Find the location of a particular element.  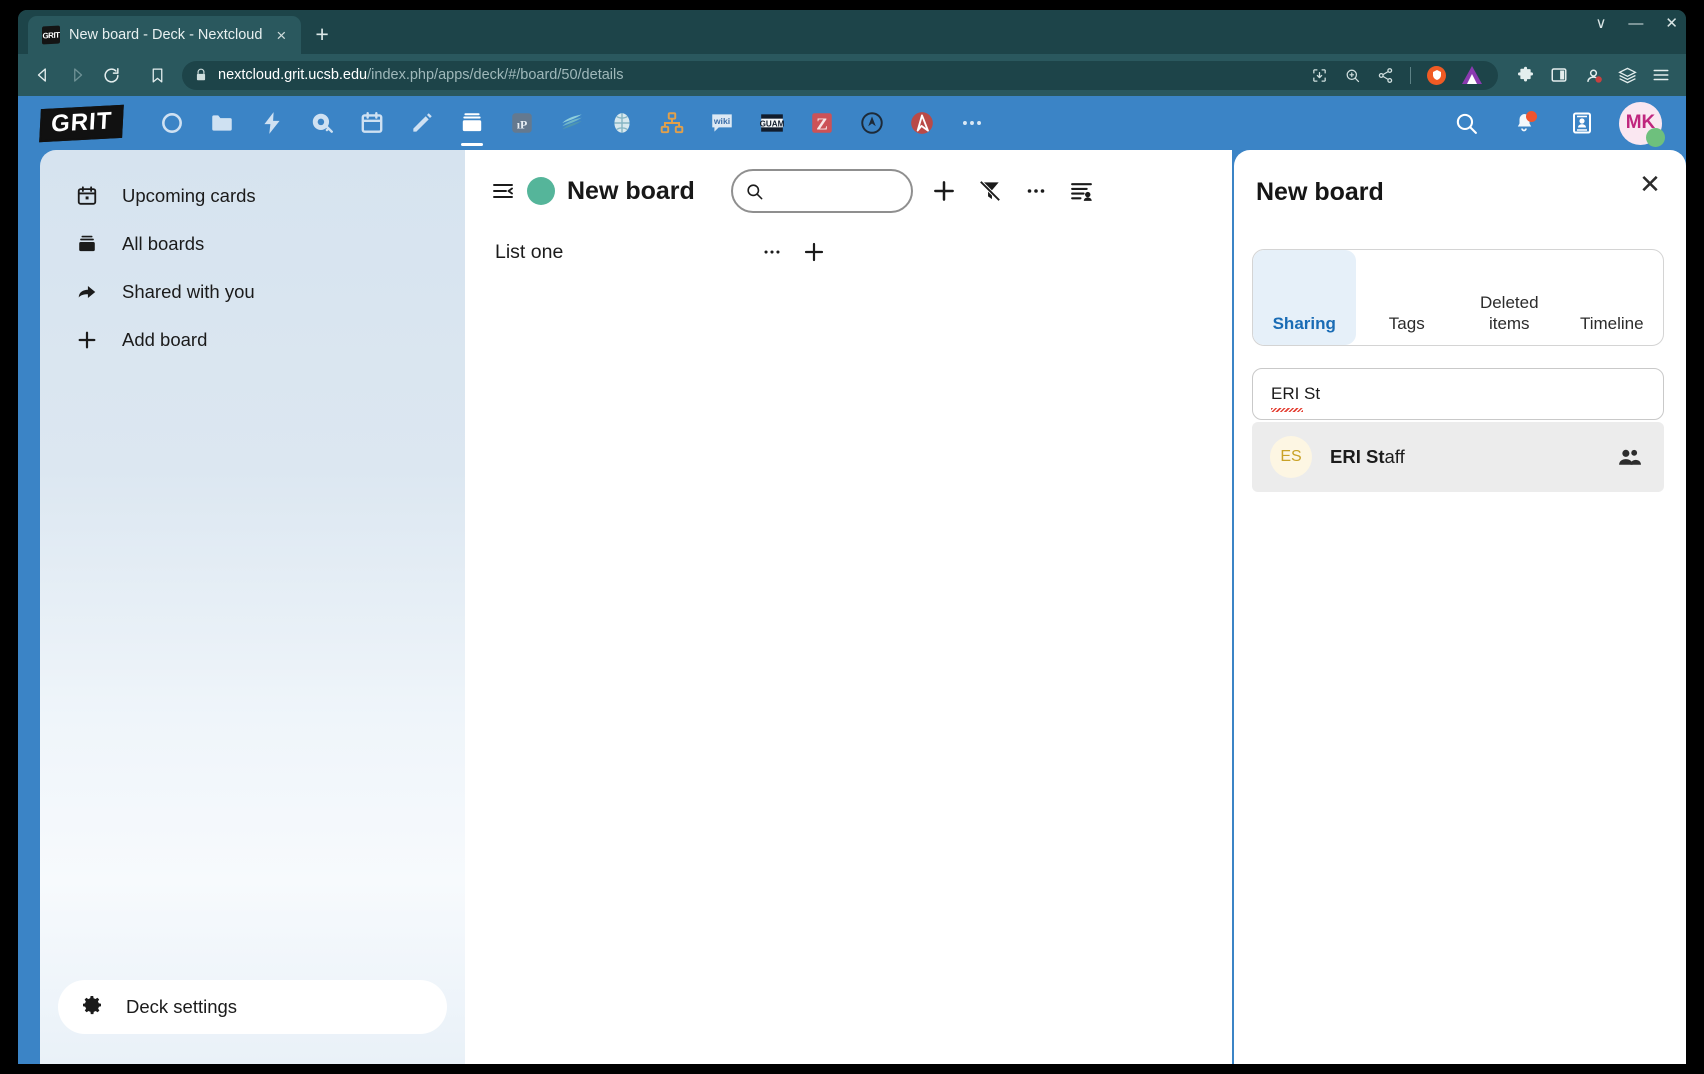

add-list-button is located at coordinates (944, 191).